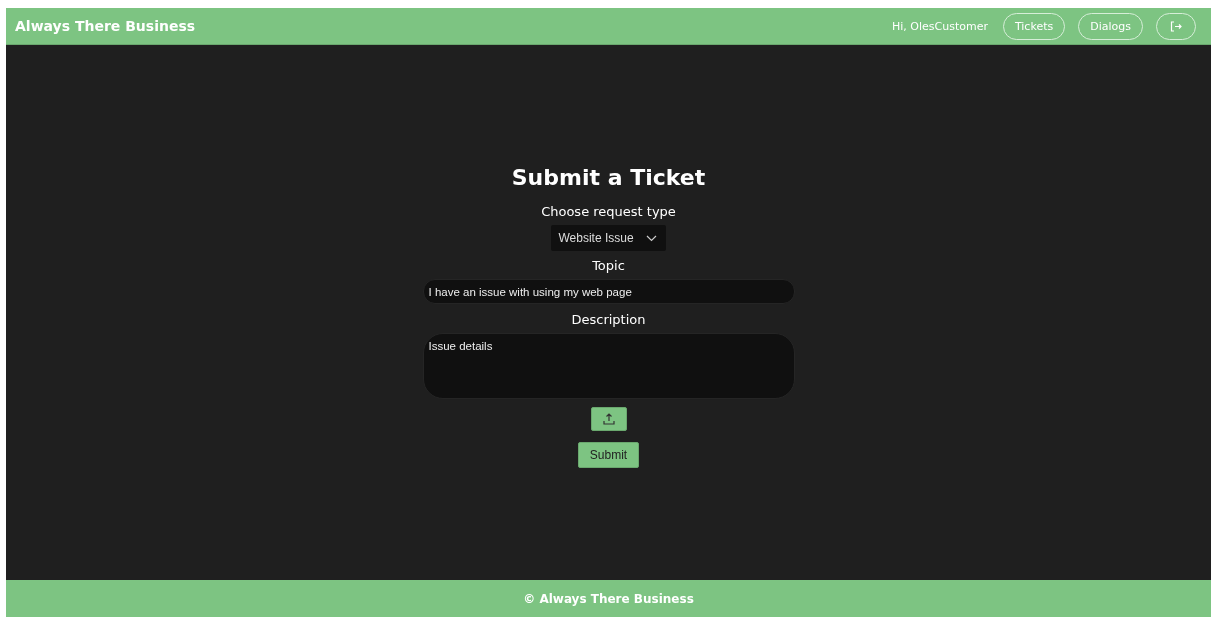 Image resolution: width=1211 pixels, height=617 pixels. Describe the element at coordinates (105, 26) in the screenshot. I see `brand-title: Always There Business` at that location.